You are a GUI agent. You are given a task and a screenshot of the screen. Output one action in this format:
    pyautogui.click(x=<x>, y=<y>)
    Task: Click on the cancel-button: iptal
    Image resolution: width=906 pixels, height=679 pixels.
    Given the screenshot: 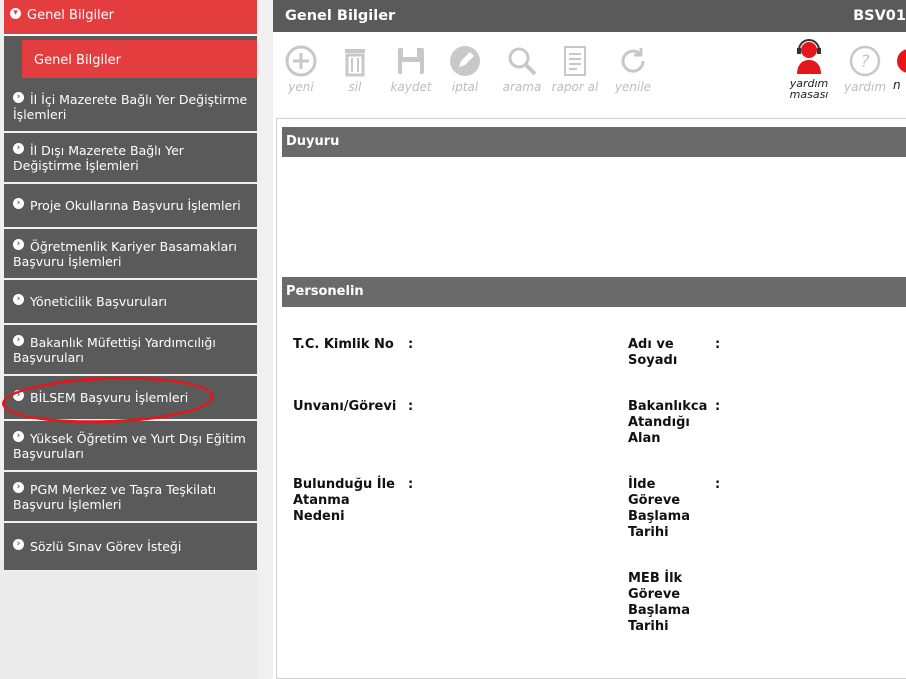 What is the action you would take?
    pyautogui.click(x=465, y=69)
    